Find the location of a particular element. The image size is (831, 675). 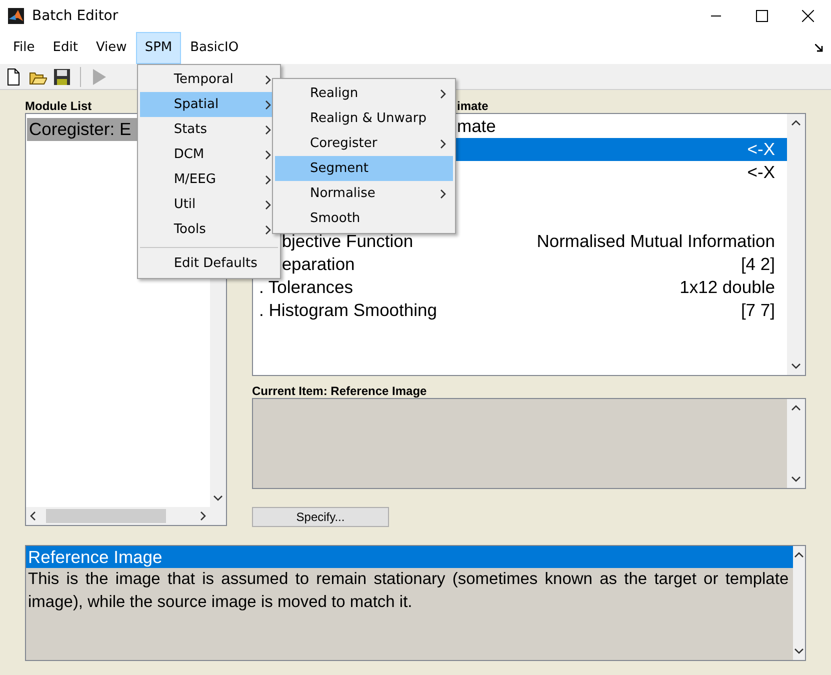

setting-row: . Tolerances 1x12 double is located at coordinates (520, 287).